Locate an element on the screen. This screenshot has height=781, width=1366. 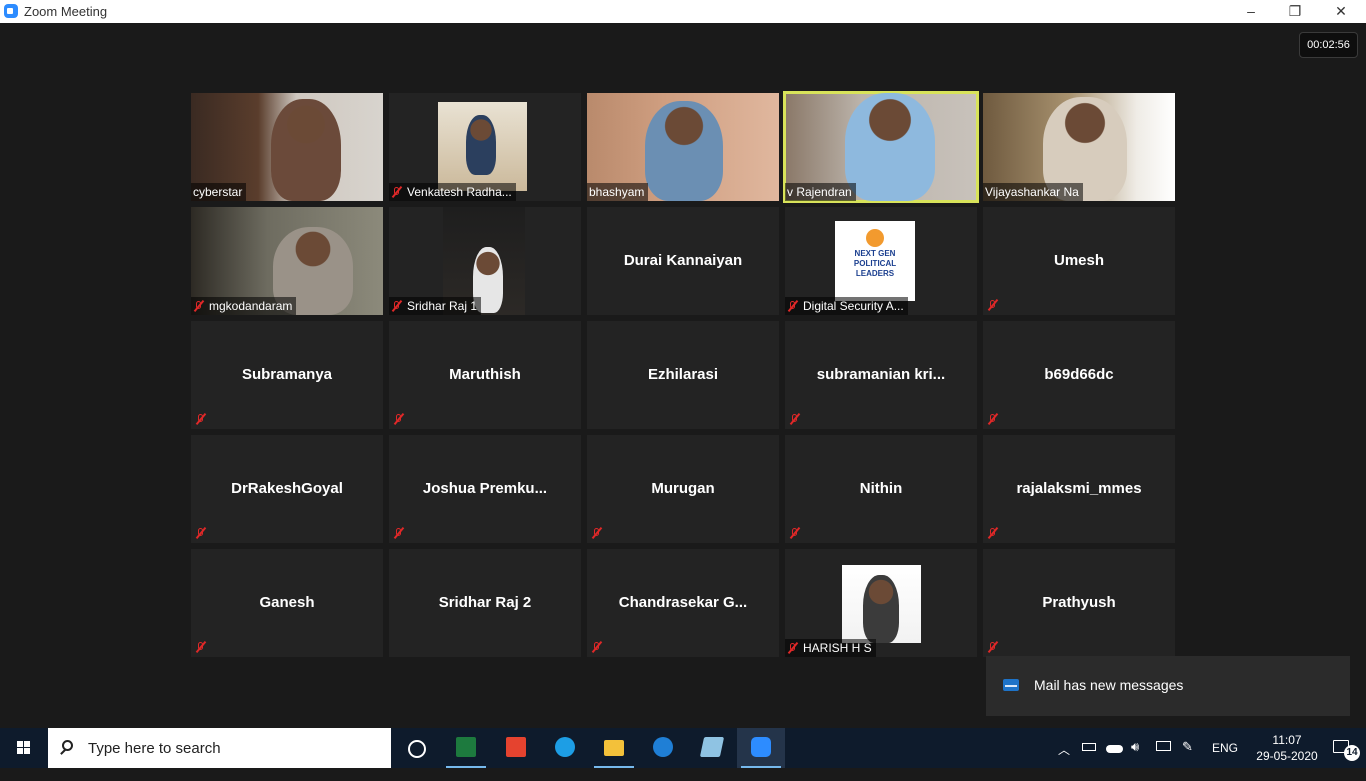
participant-name: cyberstar is located at coordinates (218, 192).